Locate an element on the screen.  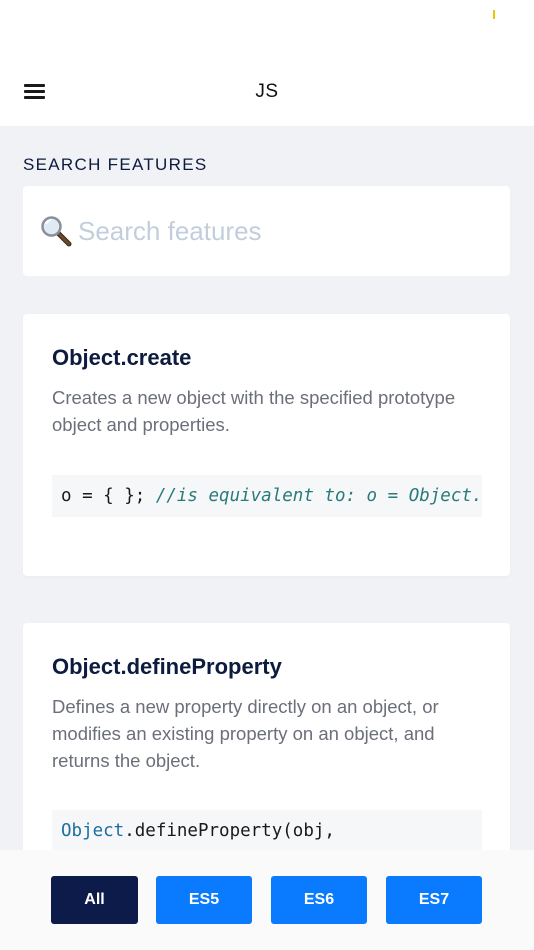
filter-es5-button: ES5 is located at coordinates (204, 900).